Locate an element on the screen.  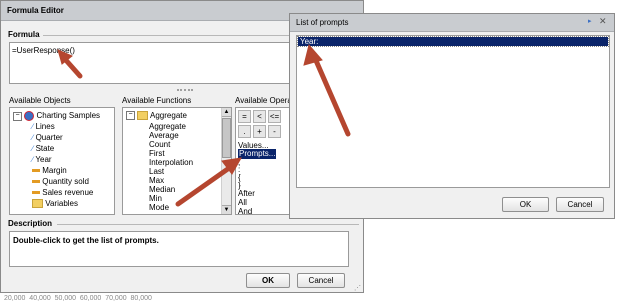
ok-button: OK is located at coordinates (268, 280).